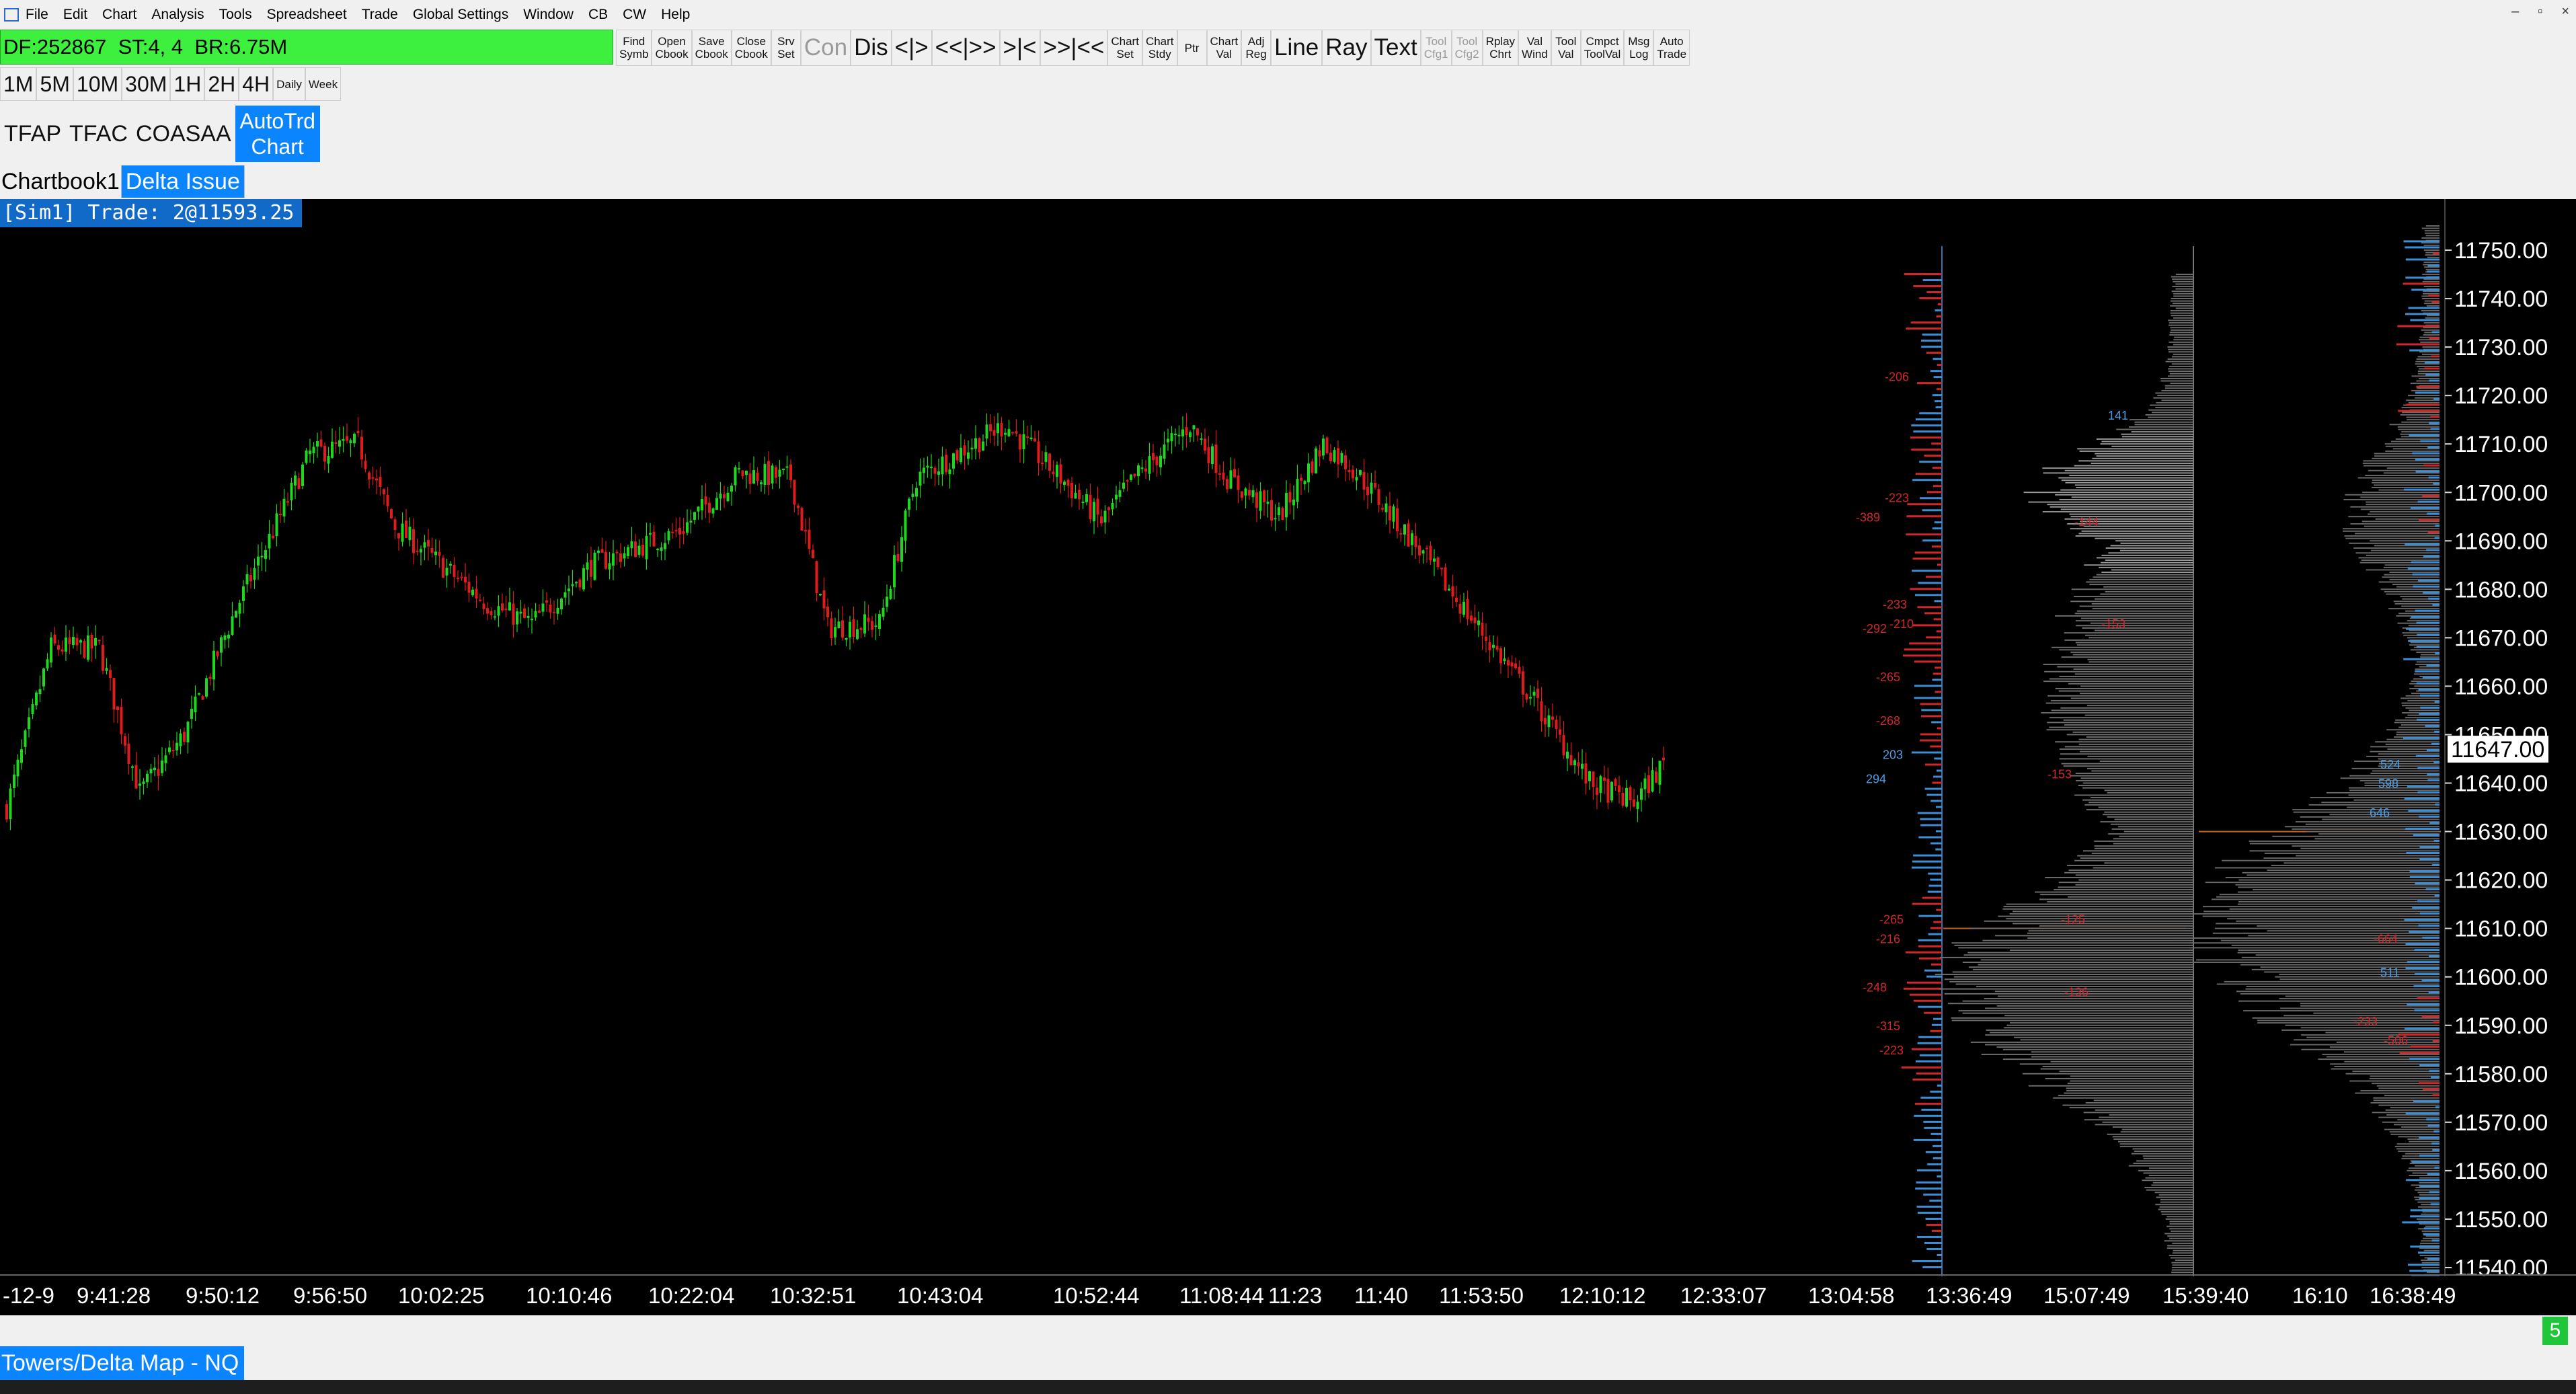  What do you see at coordinates (99, 134) in the screenshot?
I see `template-tfac-button: TFAC` at bounding box center [99, 134].